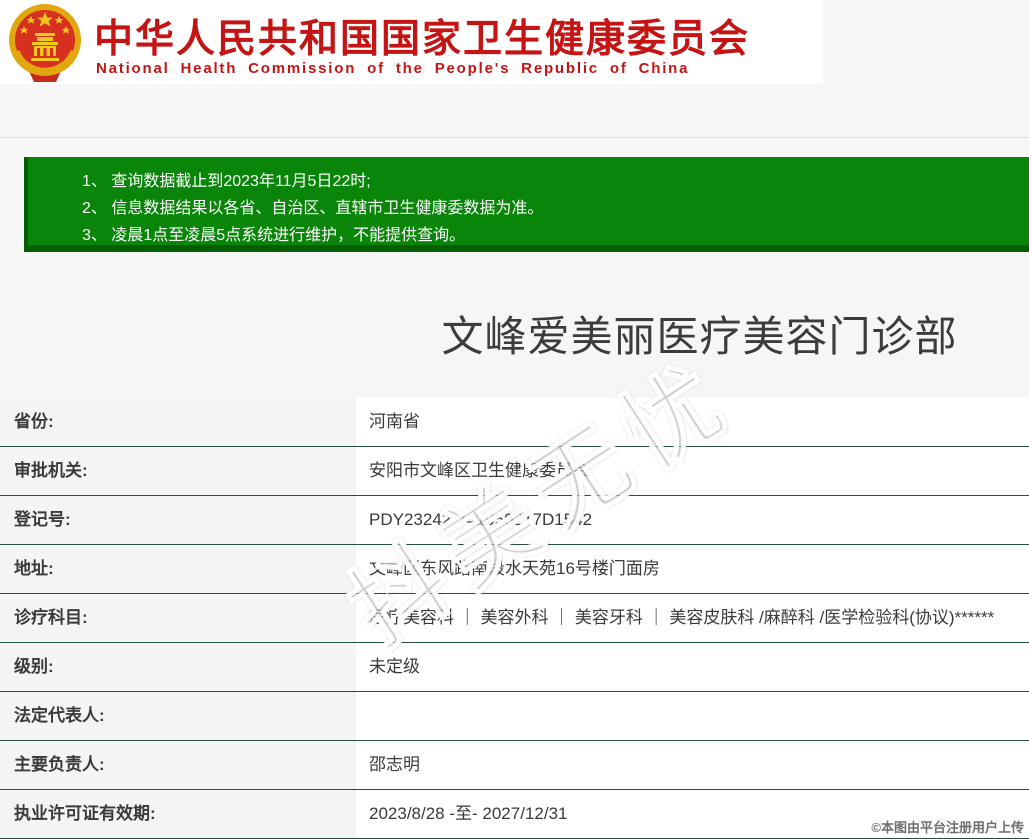 The height and width of the screenshot is (839, 1029). I want to click on row-label: 诊疗科目:, so click(178, 618).